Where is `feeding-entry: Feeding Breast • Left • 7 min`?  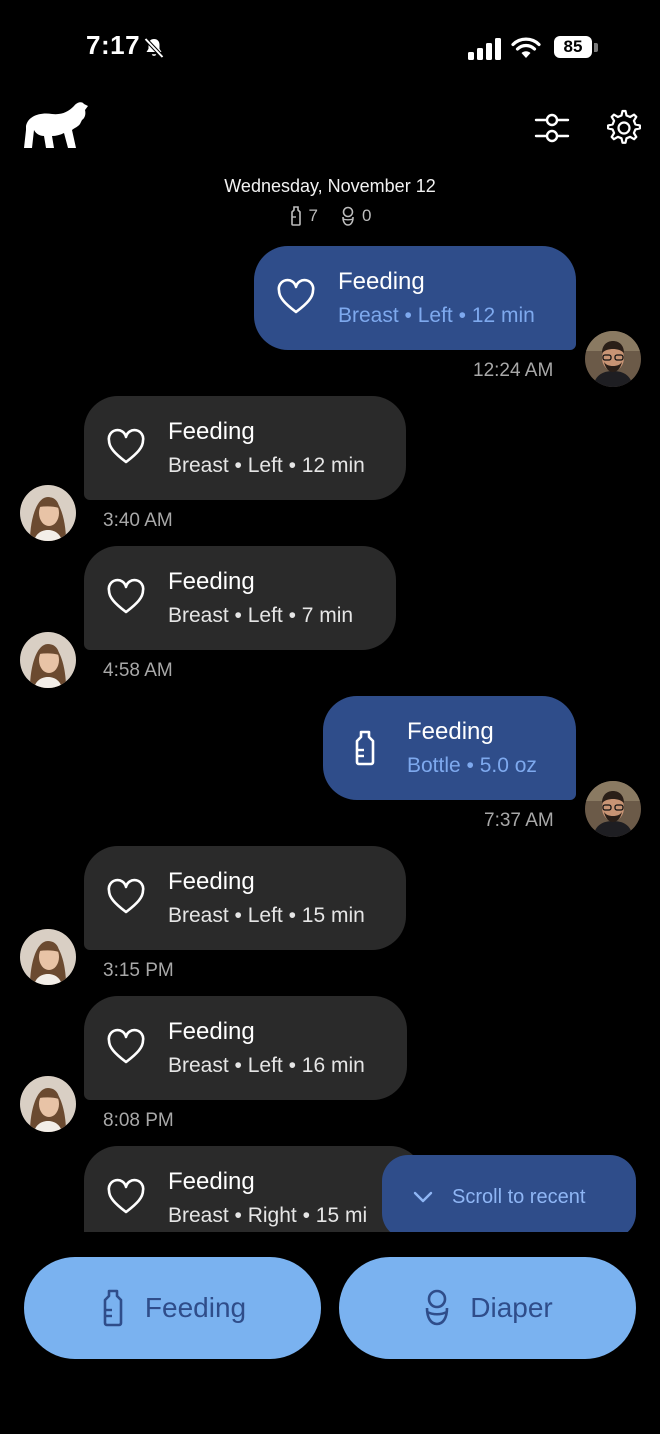
feeding-entry: Feeding Breast • Left • 7 min is located at coordinates (240, 598).